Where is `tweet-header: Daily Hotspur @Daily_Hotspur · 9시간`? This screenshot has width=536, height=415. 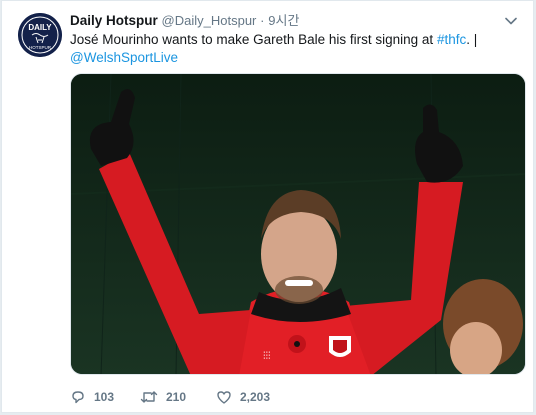
tweet-header: Daily Hotspur @Daily_Hotspur · 9시간 is located at coordinates (281, 21).